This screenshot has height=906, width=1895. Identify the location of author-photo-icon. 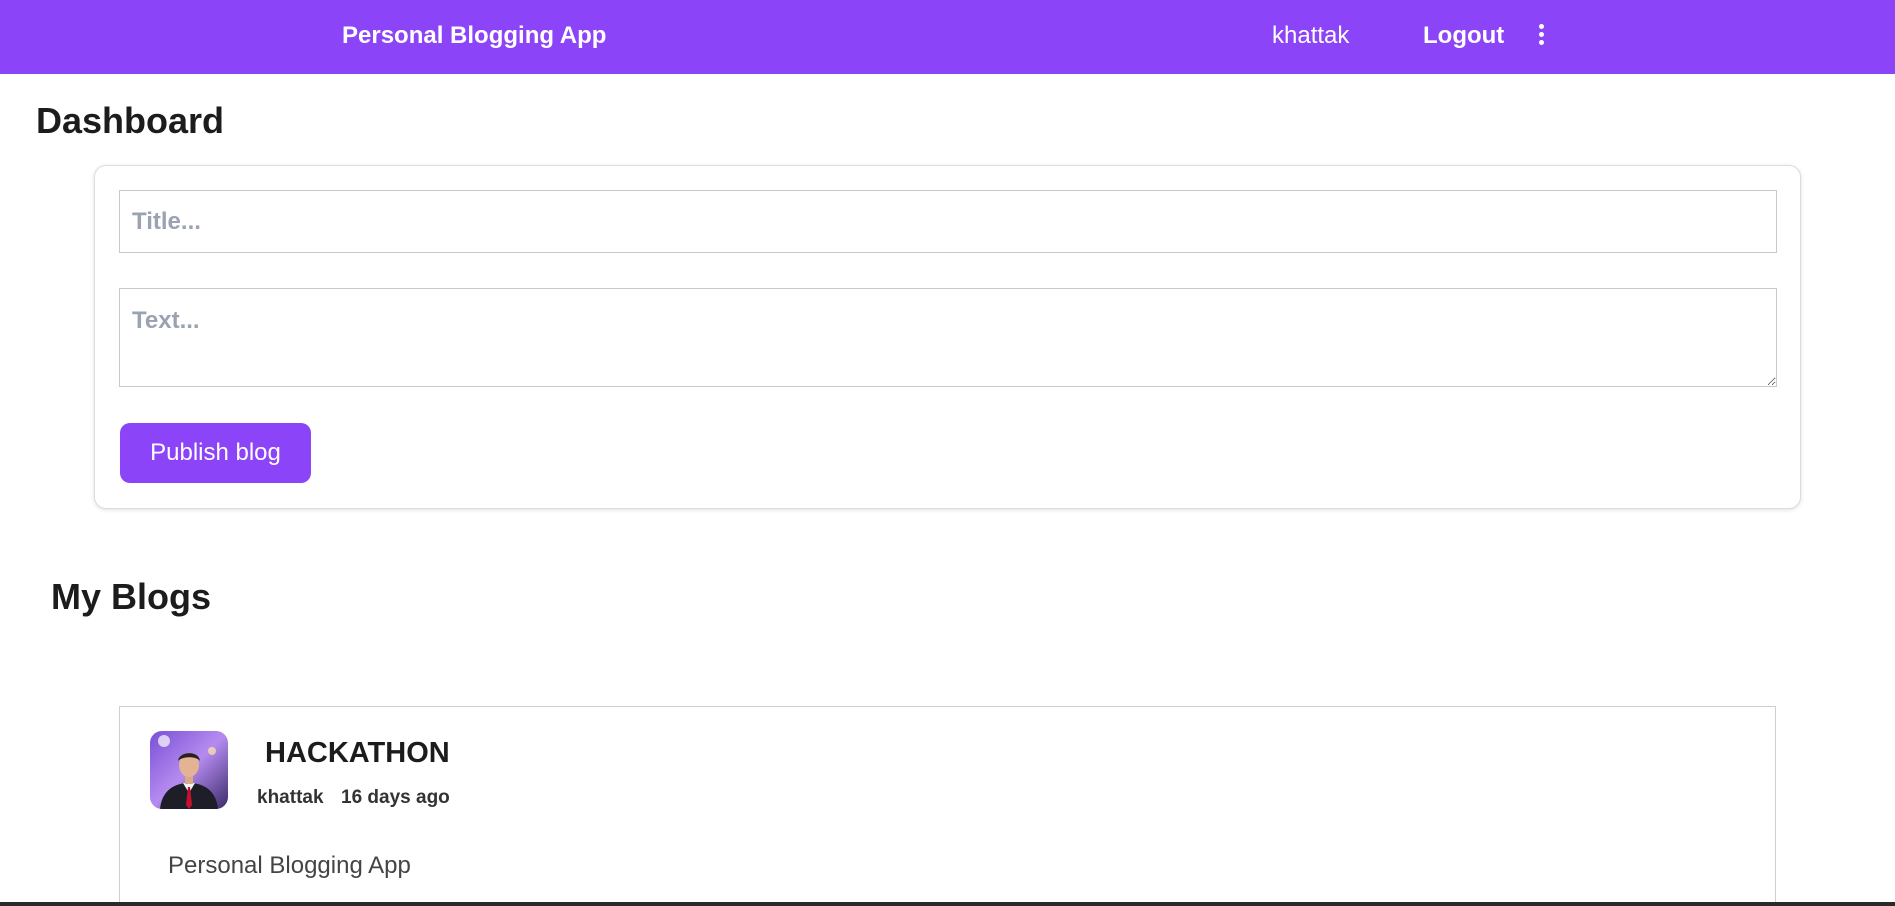
(189, 770).